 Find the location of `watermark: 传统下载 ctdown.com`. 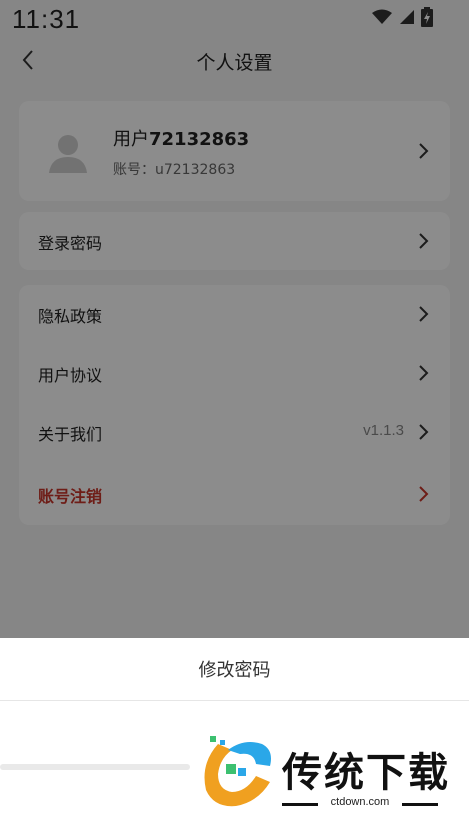

watermark: 传统下载 ctdown.com is located at coordinates (326, 776).